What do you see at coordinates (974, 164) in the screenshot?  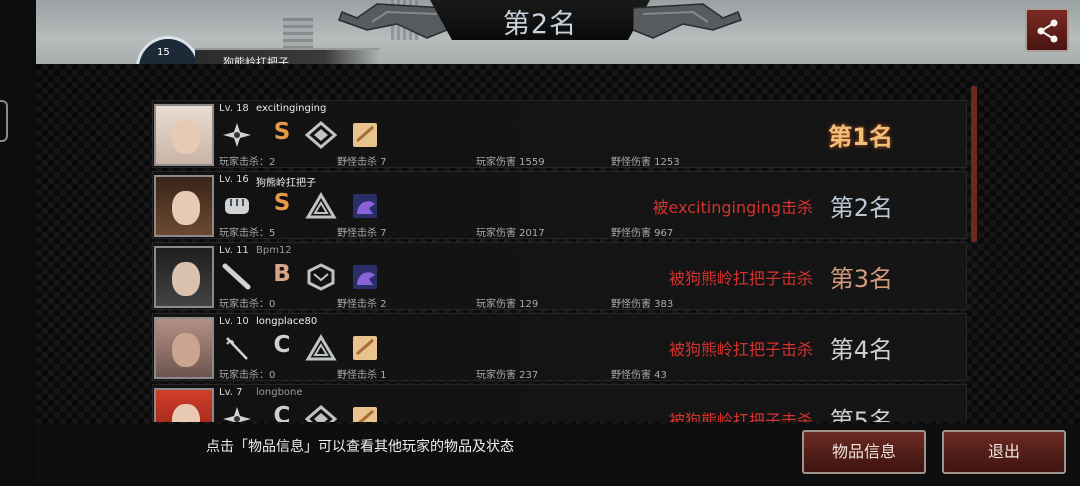 I see `list-scrollbar` at bounding box center [974, 164].